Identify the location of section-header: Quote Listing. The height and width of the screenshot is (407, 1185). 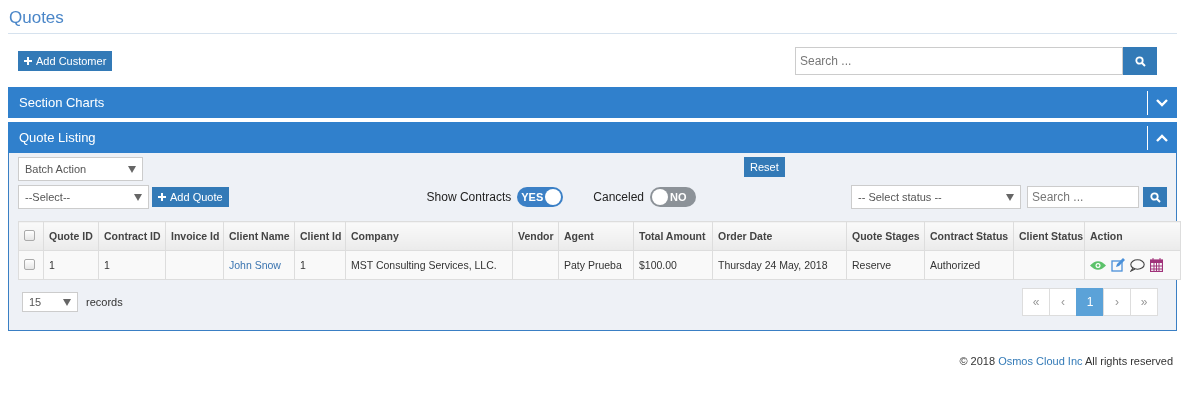
(592, 137).